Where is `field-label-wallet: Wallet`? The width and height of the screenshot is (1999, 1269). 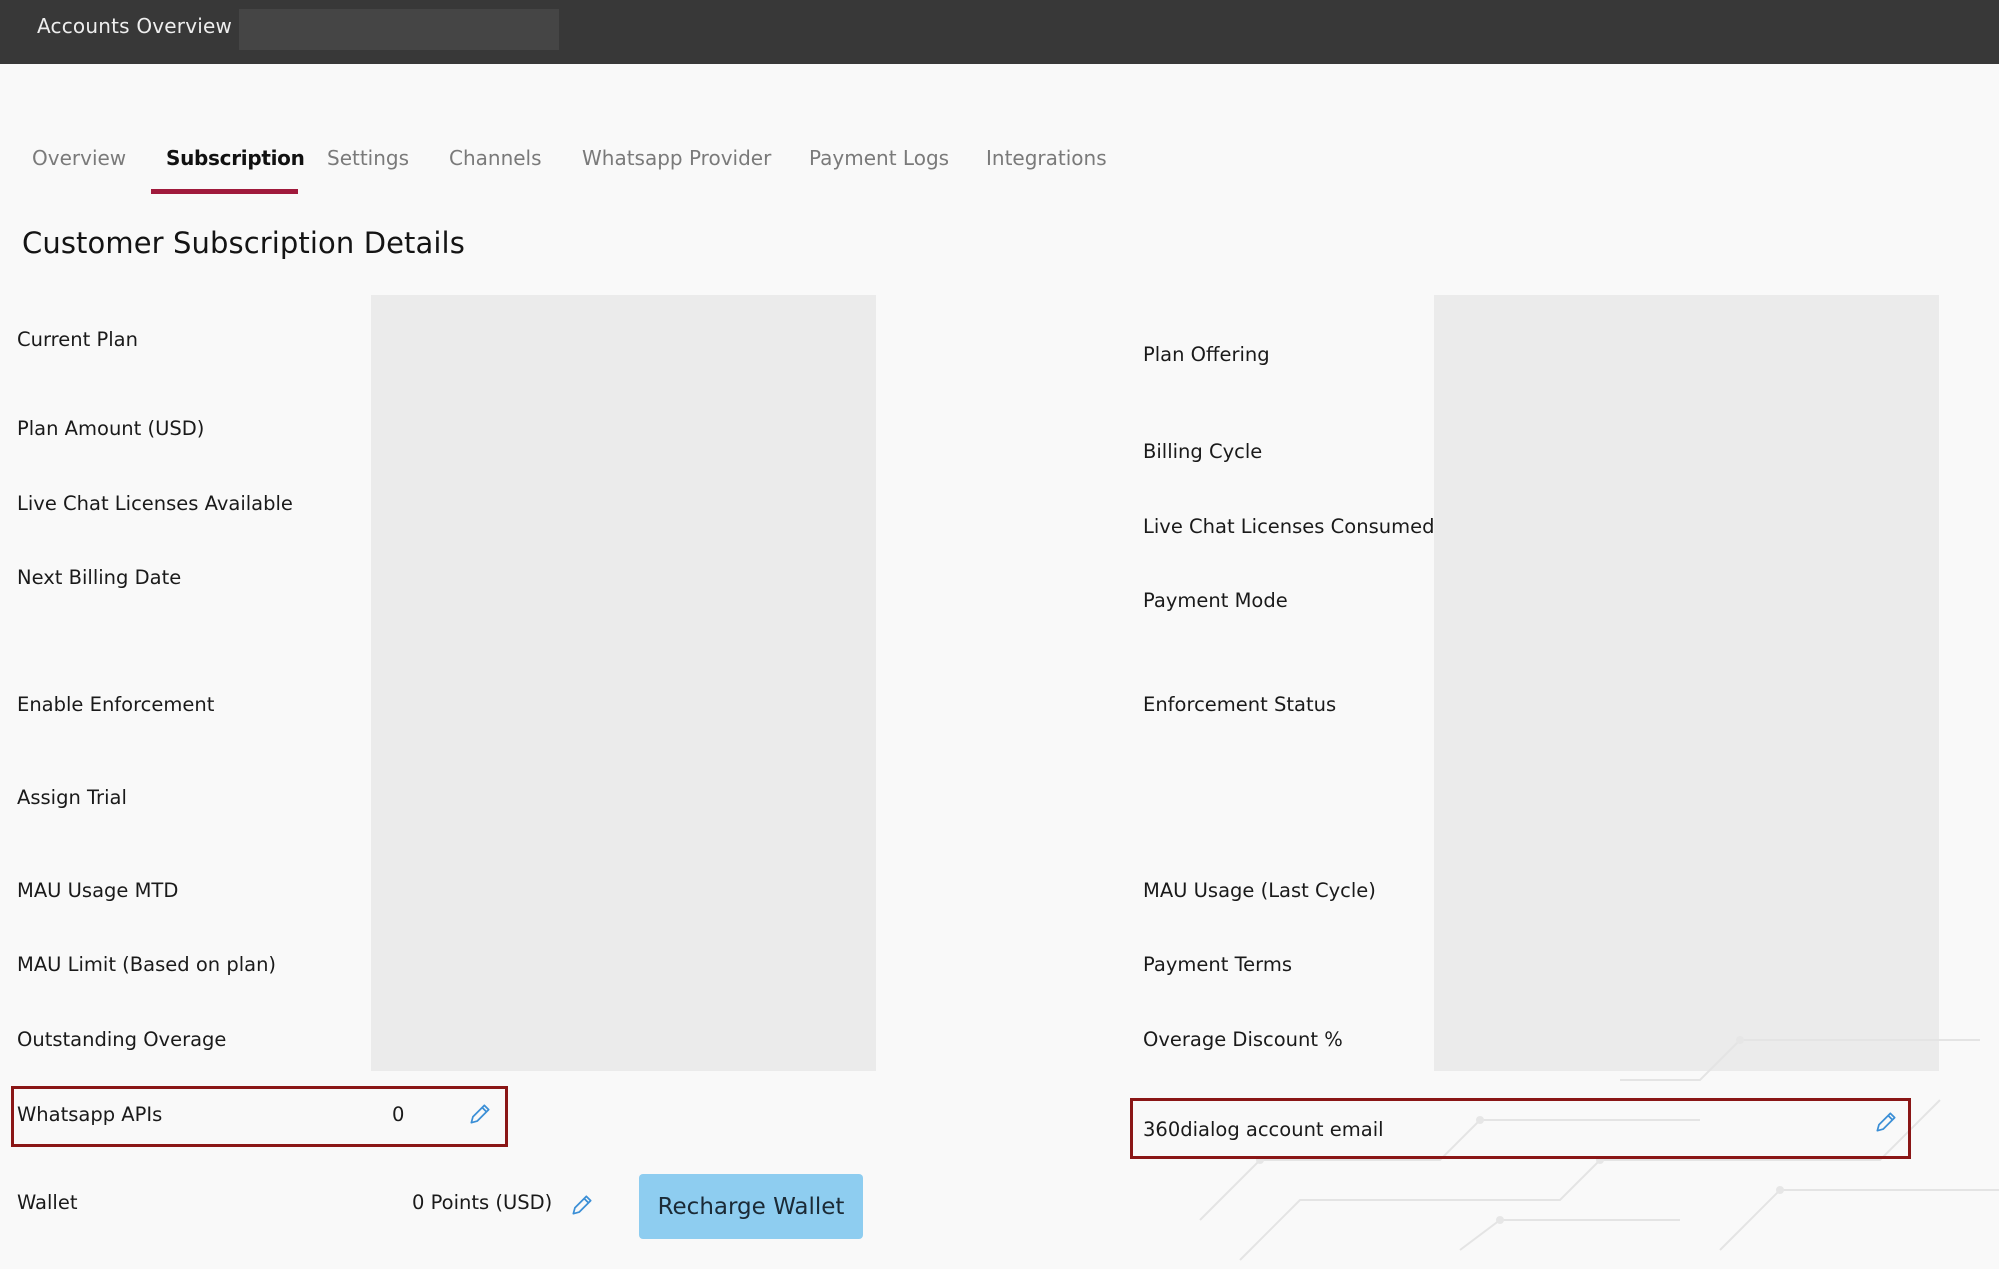
field-label-wallet: Wallet is located at coordinates (47, 1202).